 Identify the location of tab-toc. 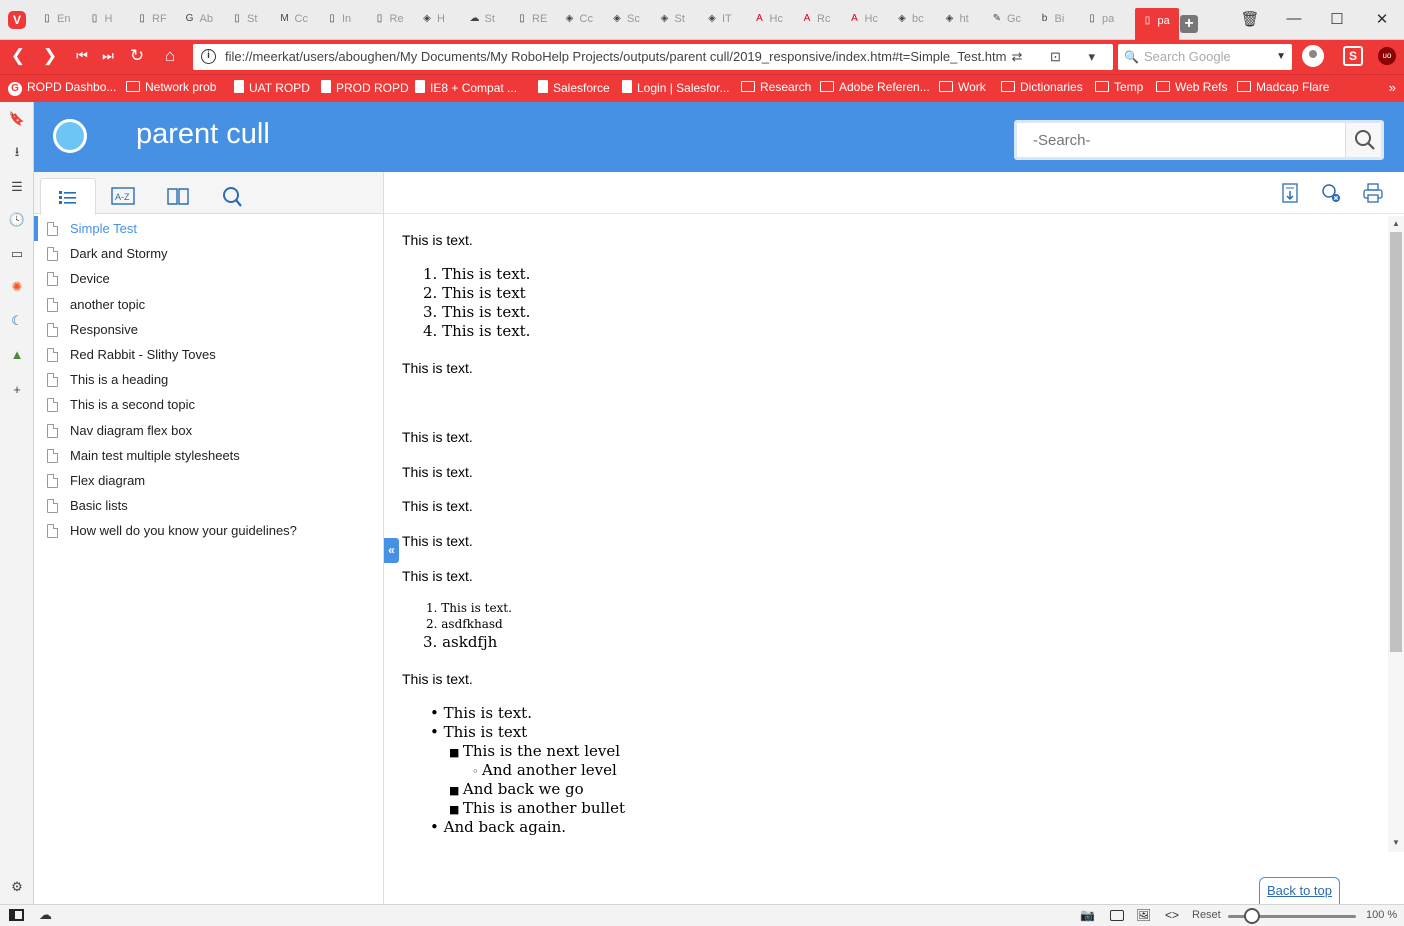
(68, 196).